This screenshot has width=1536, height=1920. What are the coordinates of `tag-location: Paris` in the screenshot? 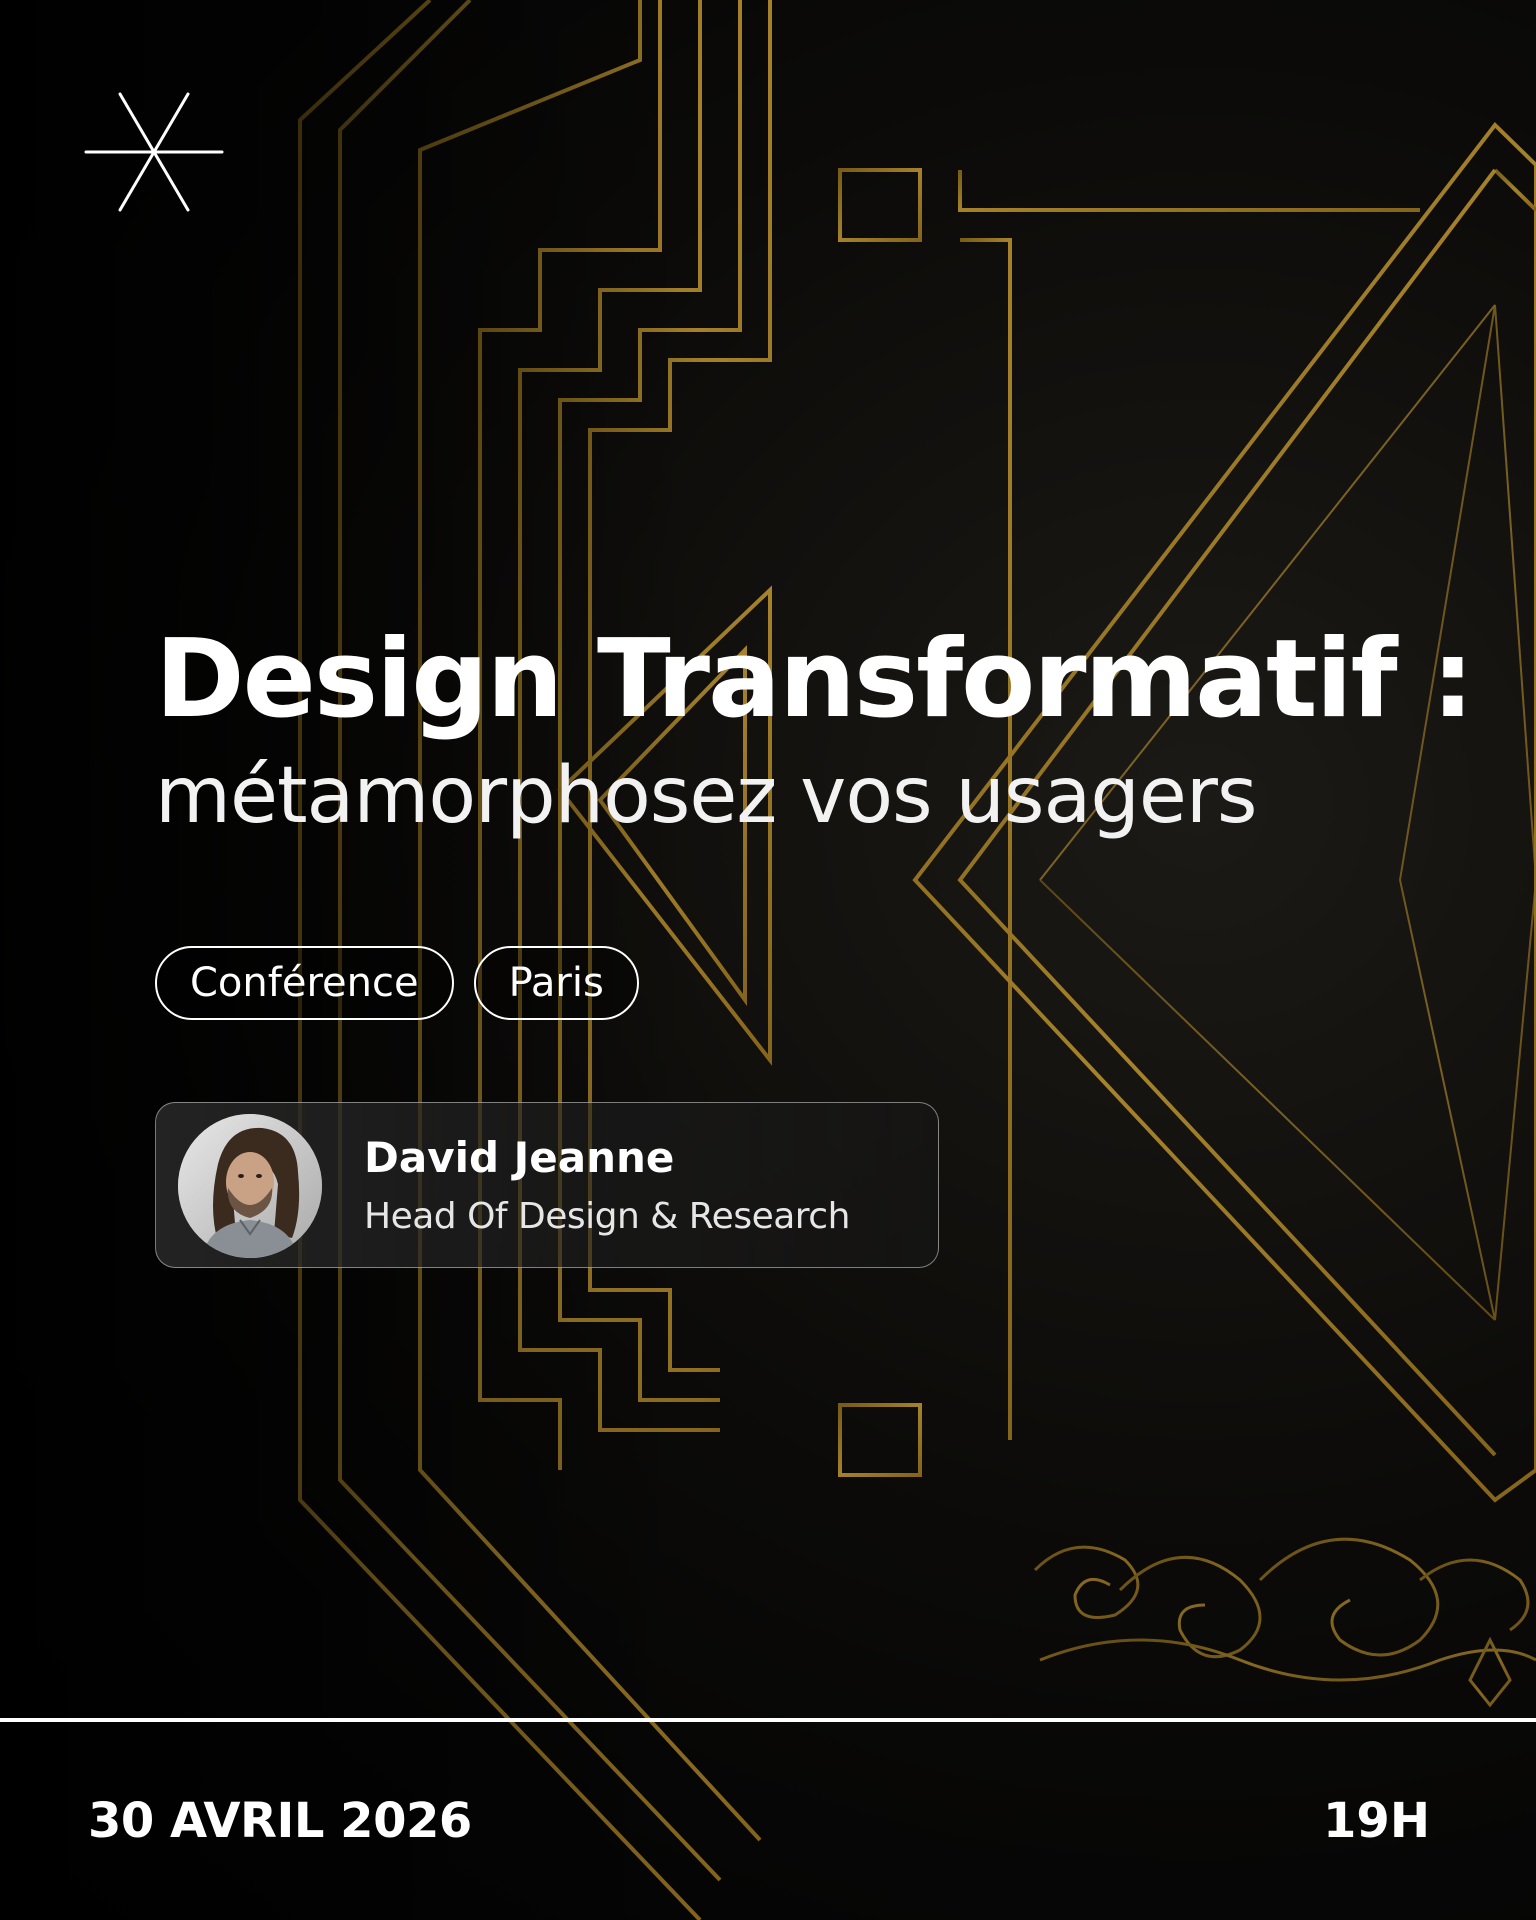 It's located at (556, 983).